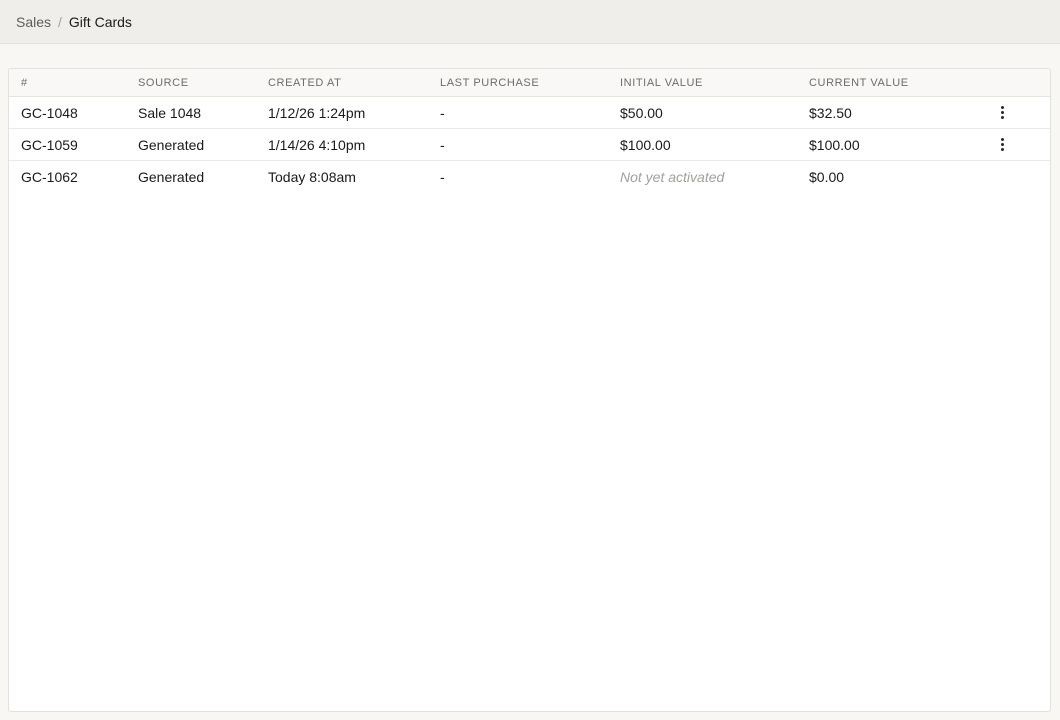 Image resolution: width=1060 pixels, height=720 pixels. I want to click on top-bar: Sales / Gift Cards, so click(530, 22).